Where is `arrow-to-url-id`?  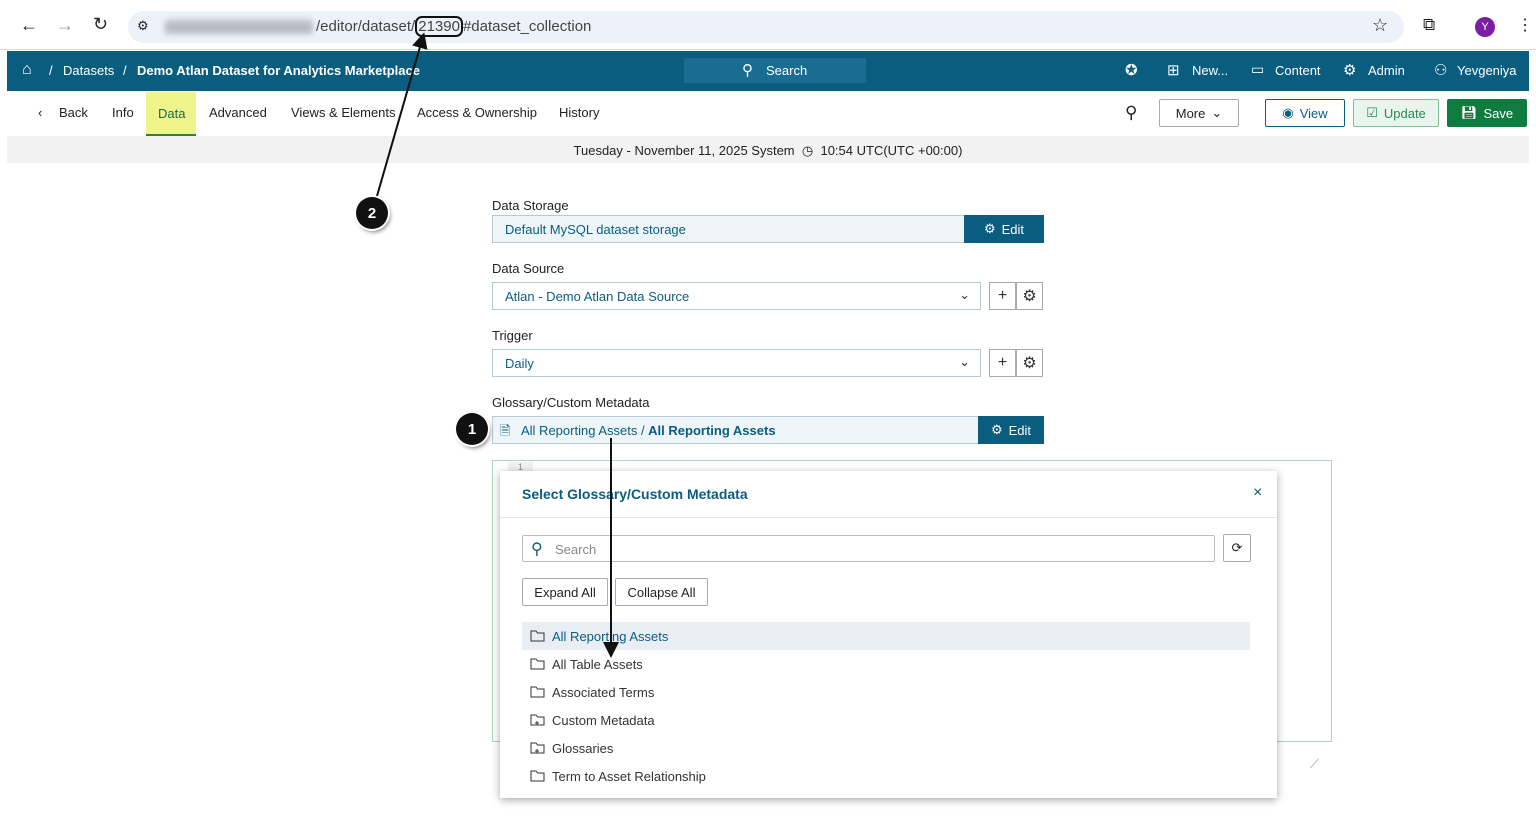
arrow-to-url-id is located at coordinates (402, 114).